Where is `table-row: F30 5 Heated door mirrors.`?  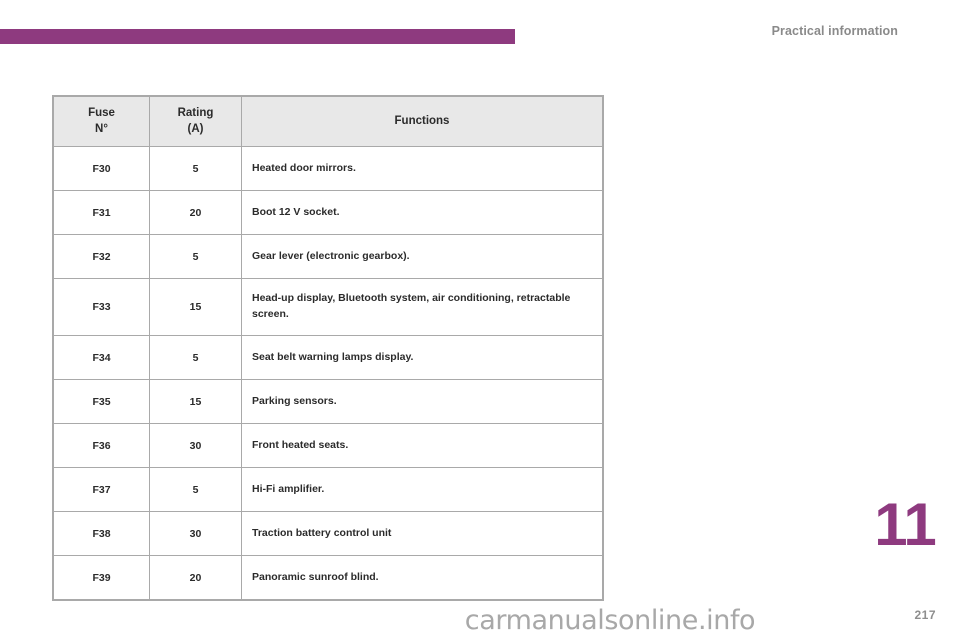
table-row: F30 5 Heated door mirrors. is located at coordinates (328, 169).